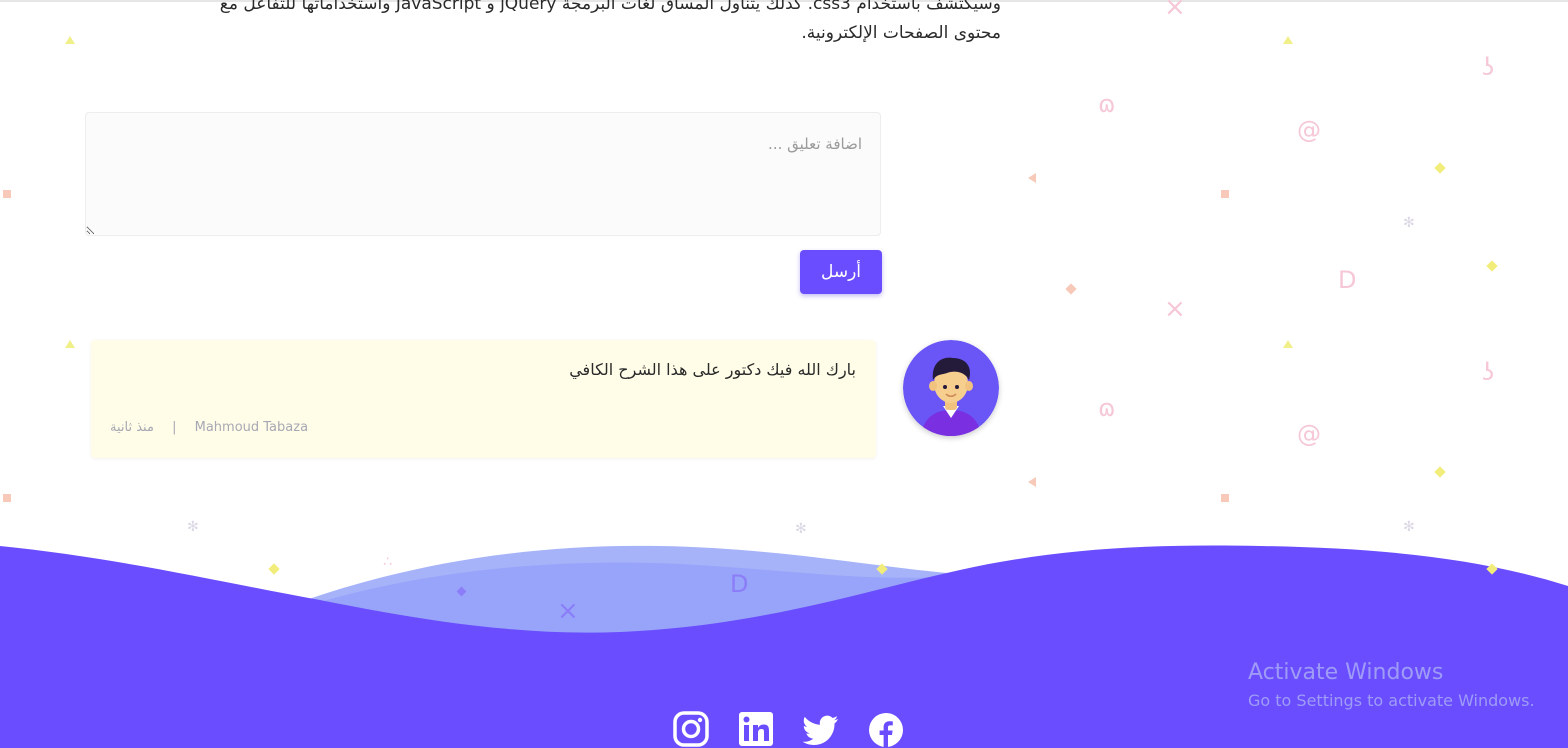  What do you see at coordinates (1346, 672) in the screenshot?
I see `activate-title: Activate Windows` at bounding box center [1346, 672].